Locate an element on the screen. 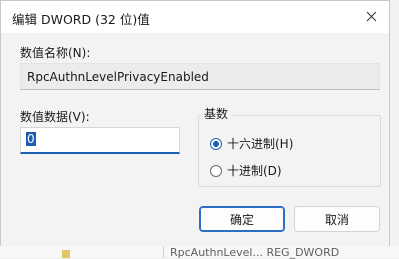 This screenshot has width=399, height=259. ok-button: 确定 is located at coordinates (242, 219).